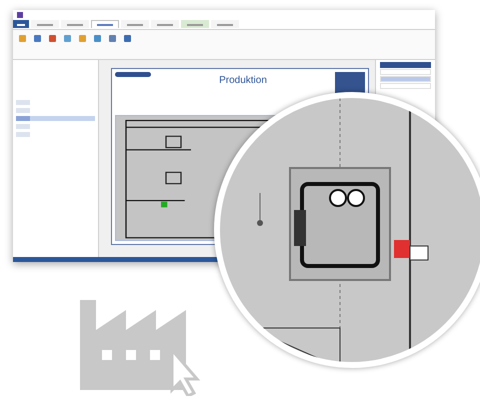  I want to click on table-header, so click(405, 65).